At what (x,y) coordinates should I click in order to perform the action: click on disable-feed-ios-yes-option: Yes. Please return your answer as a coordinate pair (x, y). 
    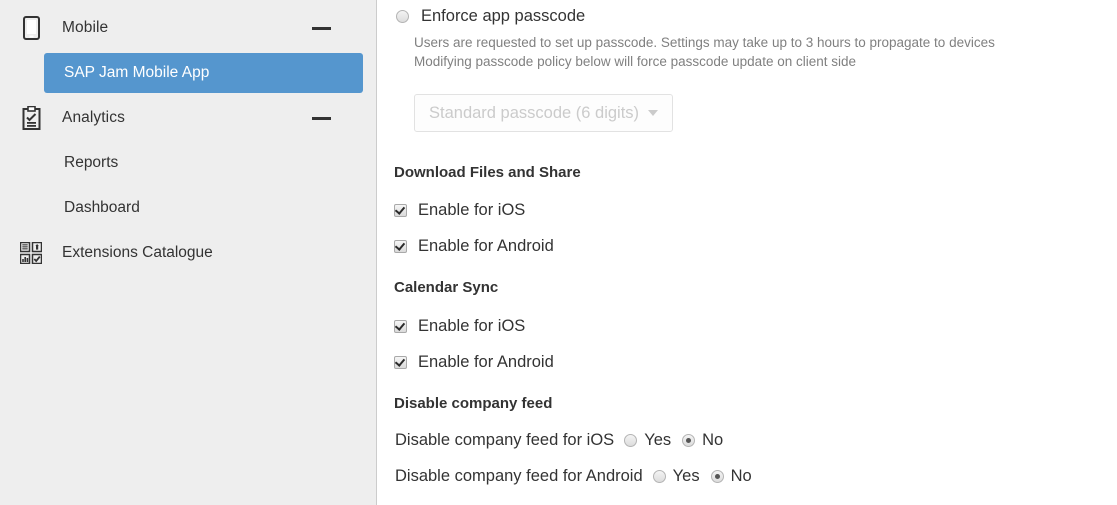
    Looking at the image, I should click on (647, 440).